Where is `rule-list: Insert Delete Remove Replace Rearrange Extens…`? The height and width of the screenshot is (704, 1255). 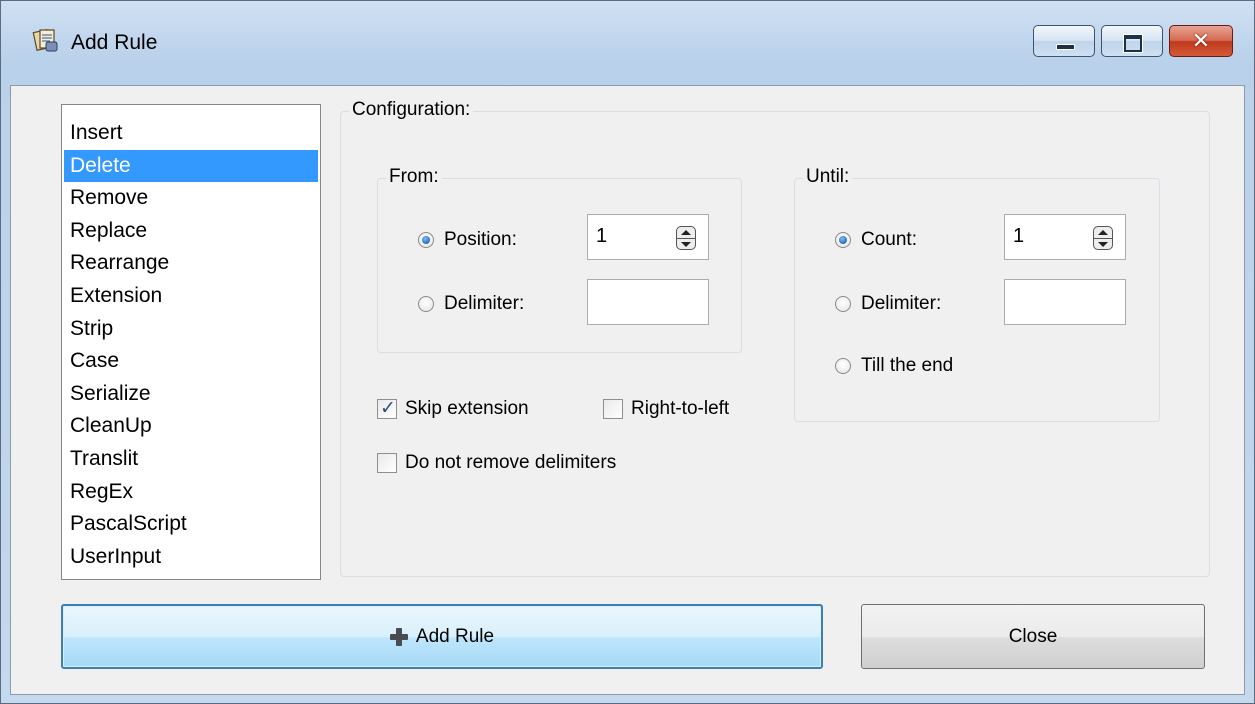
rule-list: Insert Delete Remove Replace Rearrange Extens… is located at coordinates (191, 342).